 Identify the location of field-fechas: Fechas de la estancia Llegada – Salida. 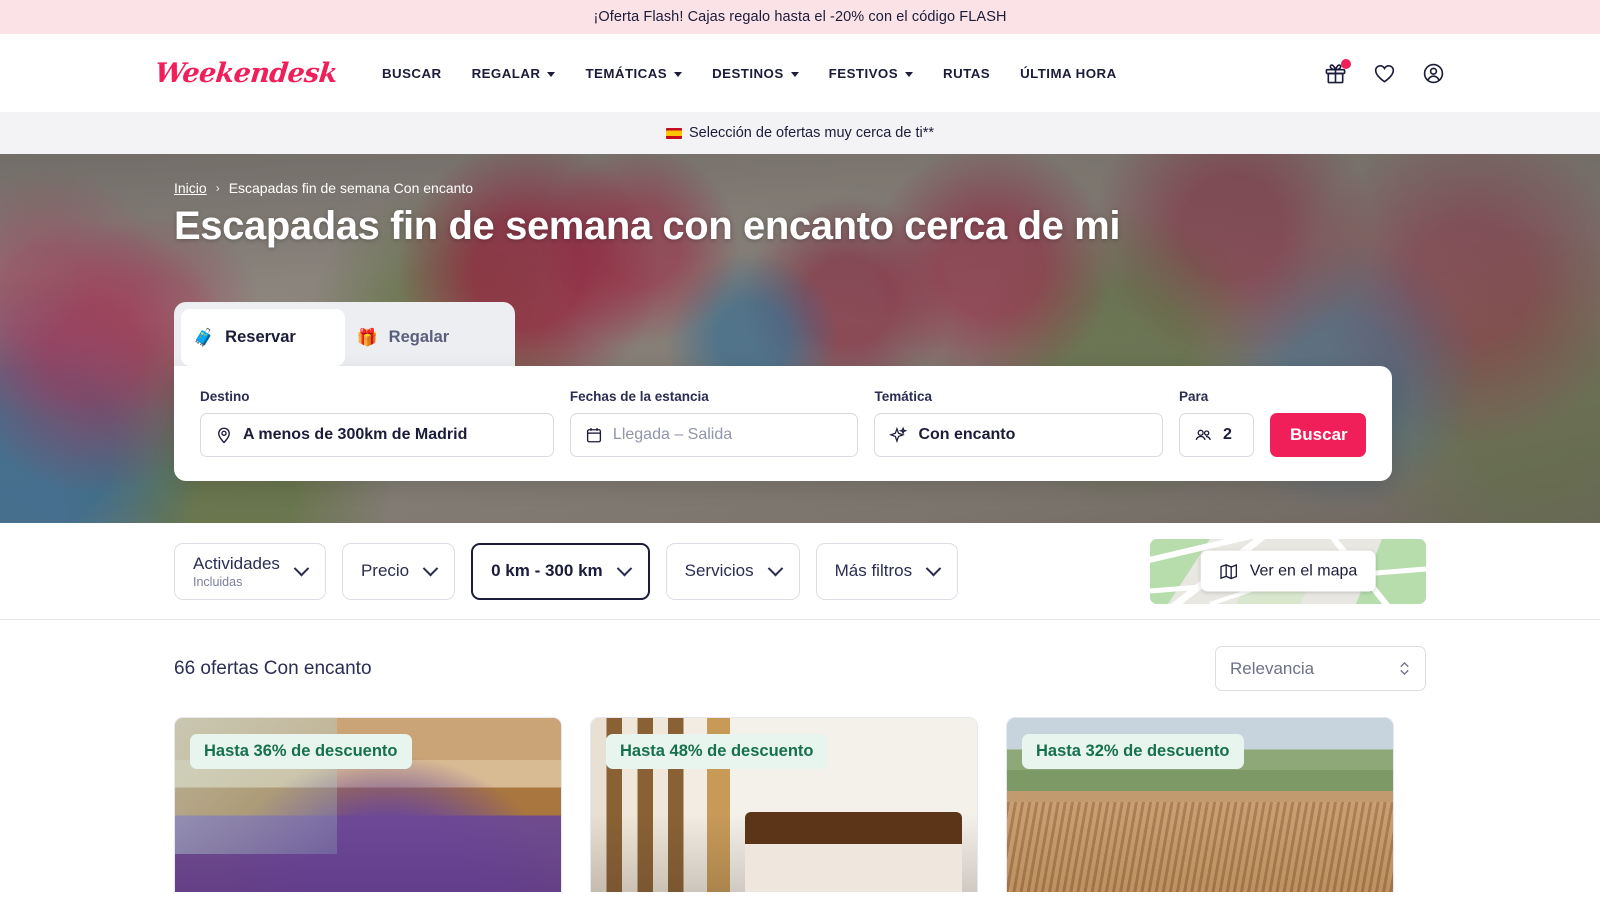
(714, 423).